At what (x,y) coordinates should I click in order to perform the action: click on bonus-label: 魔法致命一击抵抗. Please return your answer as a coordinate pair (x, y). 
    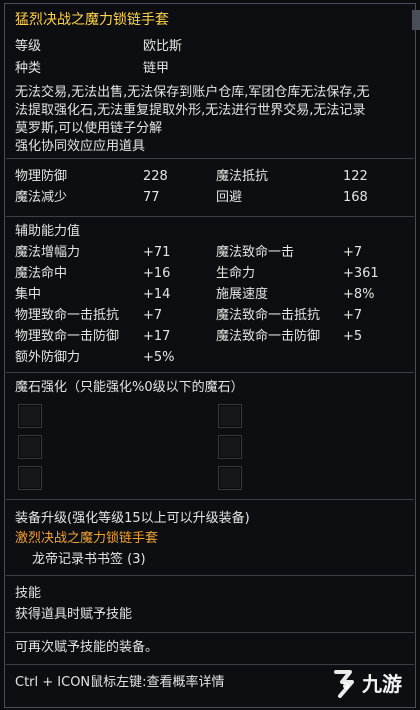
    Looking at the image, I should click on (268, 315).